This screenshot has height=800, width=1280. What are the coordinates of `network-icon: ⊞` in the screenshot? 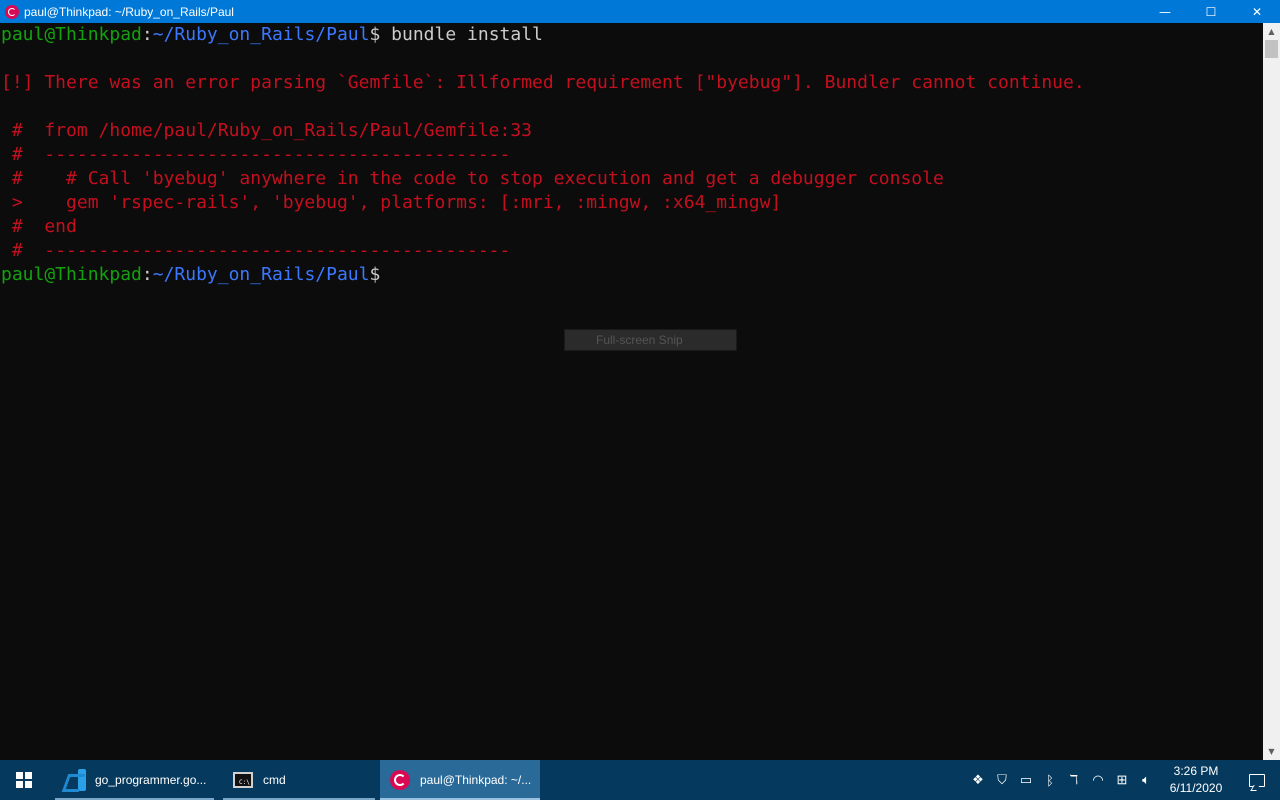 It's located at (1122, 780).